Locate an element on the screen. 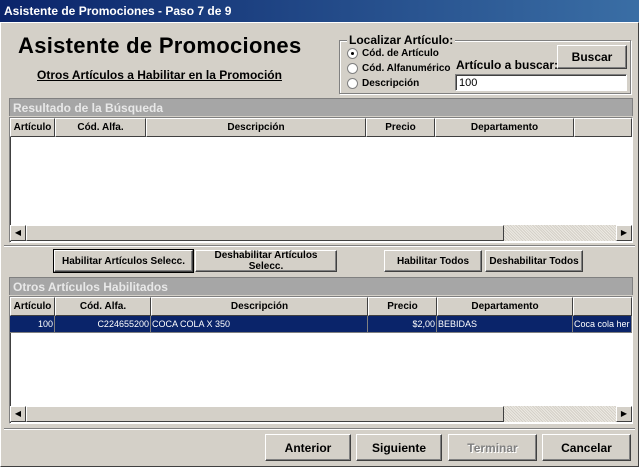  search-group-label: Localizar Artículo: is located at coordinates (401, 40).